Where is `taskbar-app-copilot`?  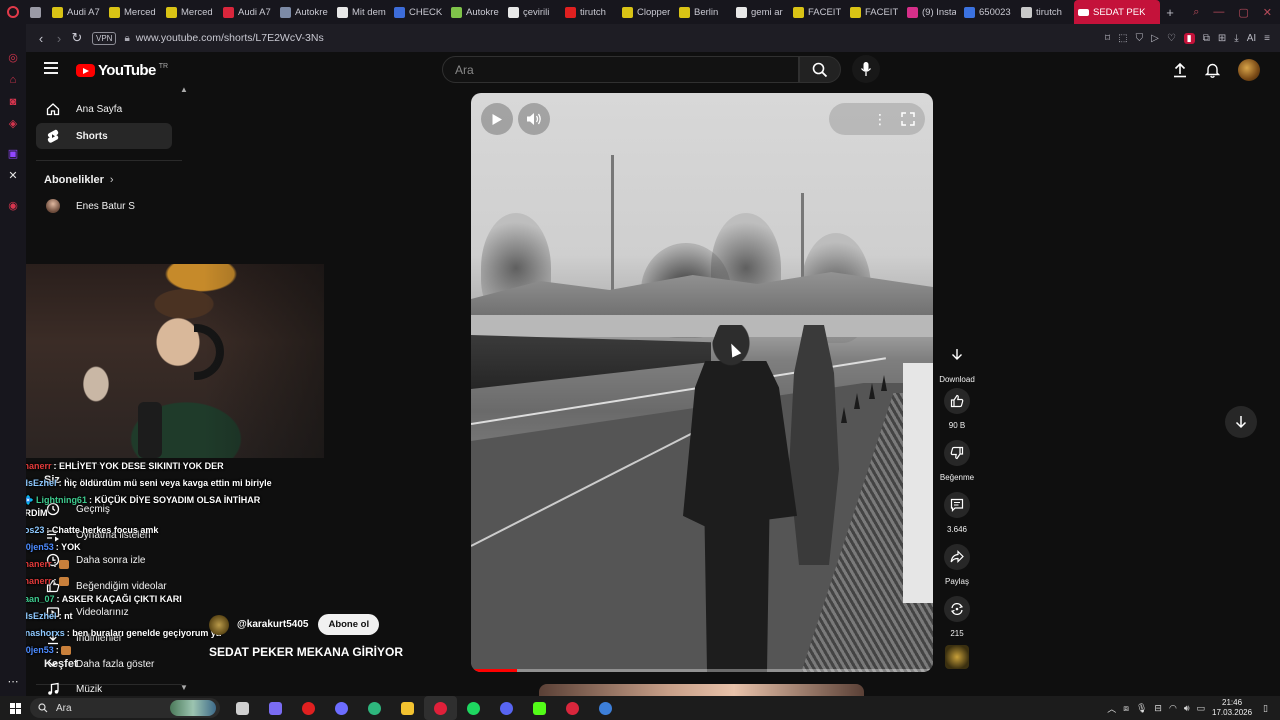 taskbar-app-copilot is located at coordinates (275, 708).